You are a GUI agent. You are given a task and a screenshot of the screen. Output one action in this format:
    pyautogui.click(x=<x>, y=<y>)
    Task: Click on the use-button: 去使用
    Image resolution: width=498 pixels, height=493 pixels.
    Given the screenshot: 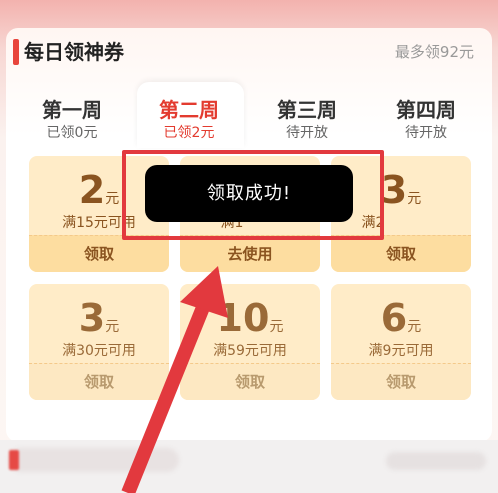 What is the action you would take?
    pyautogui.click(x=250, y=253)
    